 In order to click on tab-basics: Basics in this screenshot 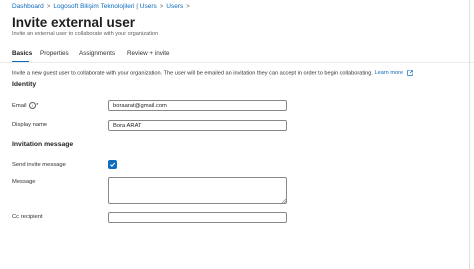, I will do `click(22, 56)`.